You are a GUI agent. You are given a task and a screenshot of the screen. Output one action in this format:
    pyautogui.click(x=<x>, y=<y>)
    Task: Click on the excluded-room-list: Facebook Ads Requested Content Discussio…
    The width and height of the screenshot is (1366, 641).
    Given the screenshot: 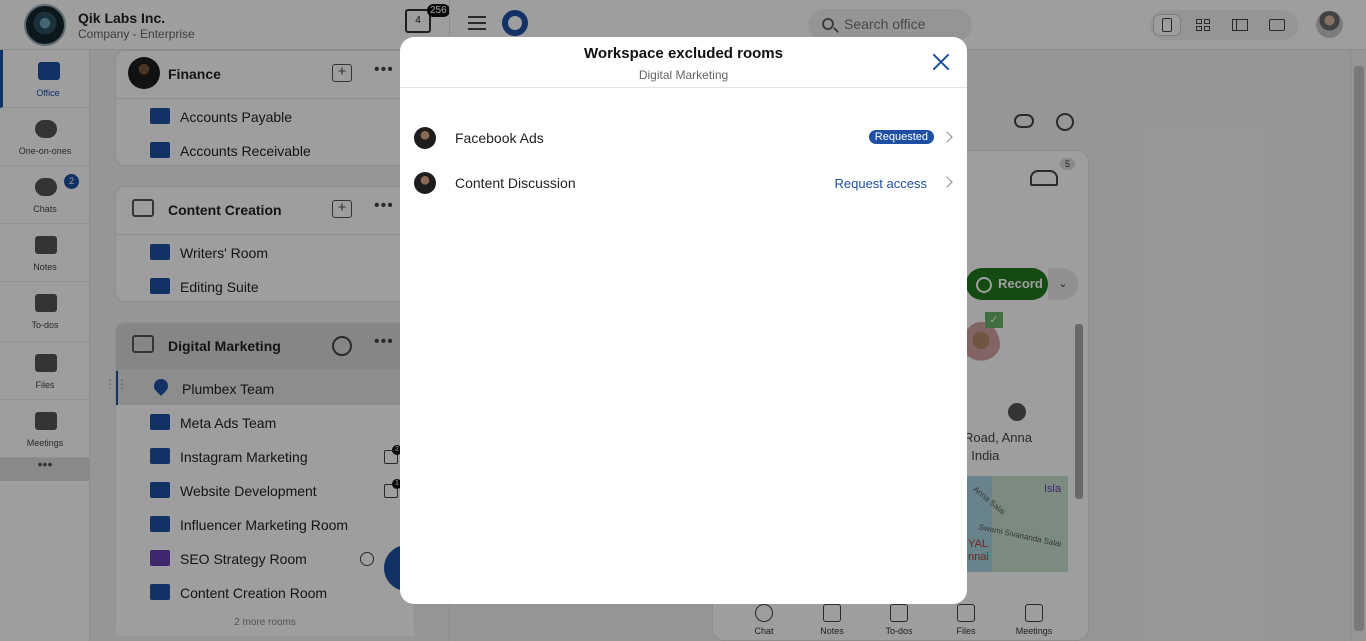 What is the action you would take?
    pyautogui.click(x=683, y=161)
    